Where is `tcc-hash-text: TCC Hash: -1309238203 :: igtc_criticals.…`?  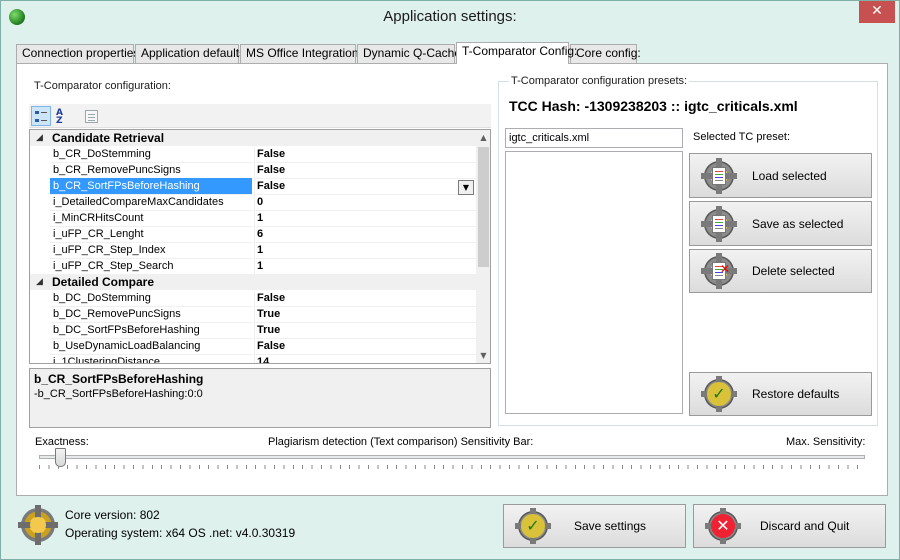 tcc-hash-text: TCC Hash: -1309238203 :: igtc_criticals.… is located at coordinates (653, 106).